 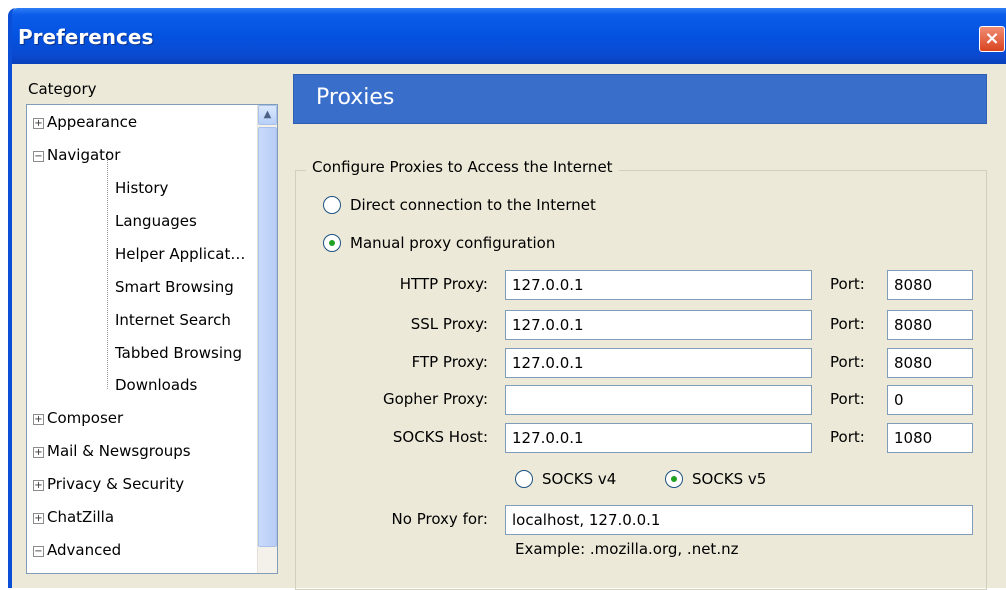 What do you see at coordinates (847, 362) in the screenshot?
I see `ftp-port-label: Port:` at bounding box center [847, 362].